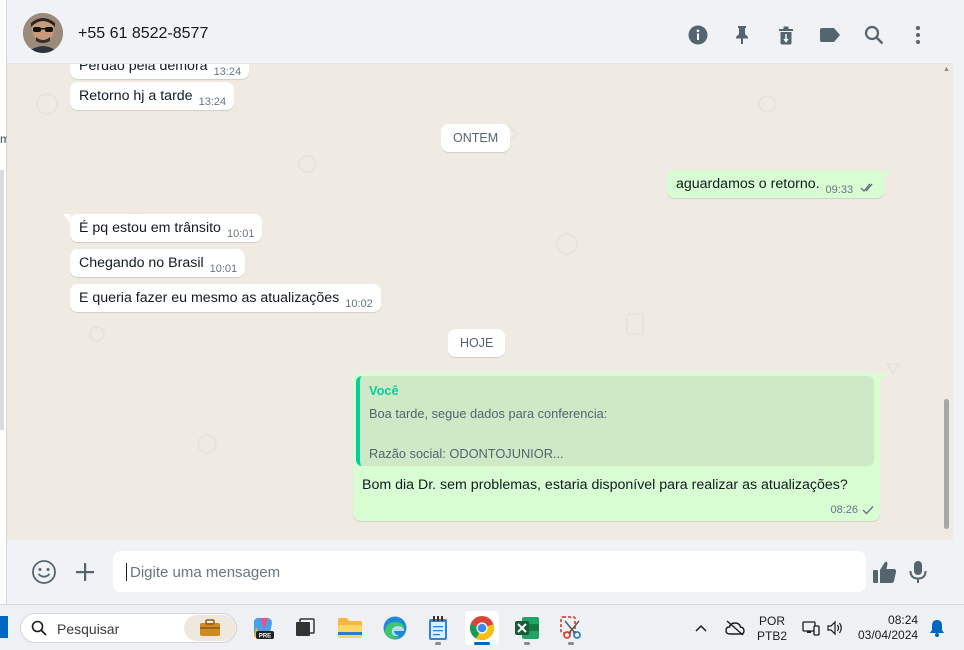 The width and height of the screenshot is (964, 650). What do you see at coordinates (476, 138) in the screenshot?
I see `date-divider: ONTEM` at bounding box center [476, 138].